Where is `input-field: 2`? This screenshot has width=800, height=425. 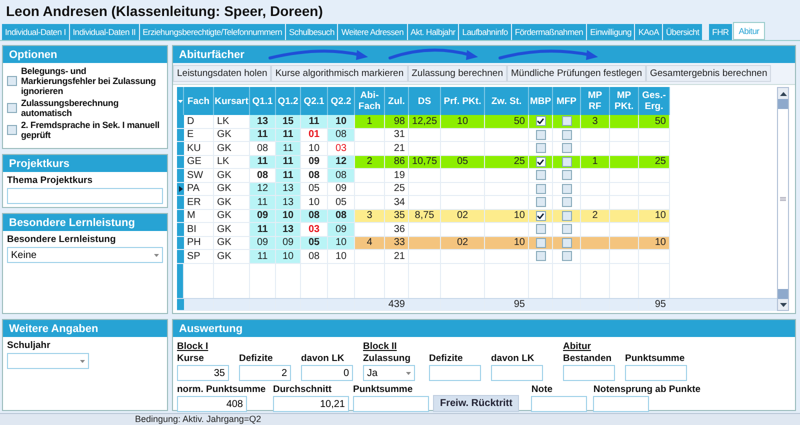 input-field: 2 is located at coordinates (265, 373).